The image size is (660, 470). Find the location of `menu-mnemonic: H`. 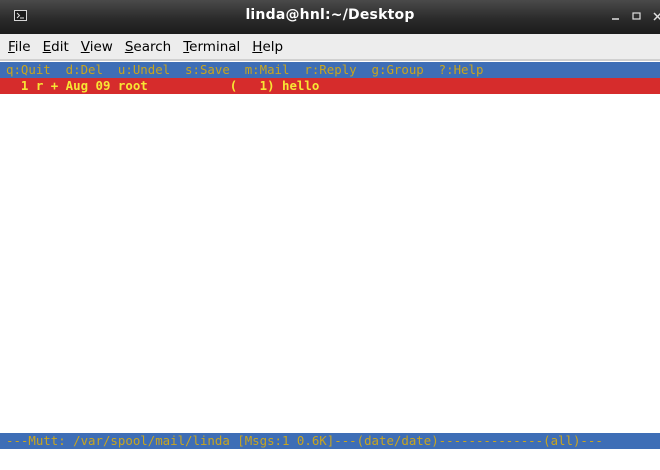

menu-mnemonic: H is located at coordinates (257, 46).